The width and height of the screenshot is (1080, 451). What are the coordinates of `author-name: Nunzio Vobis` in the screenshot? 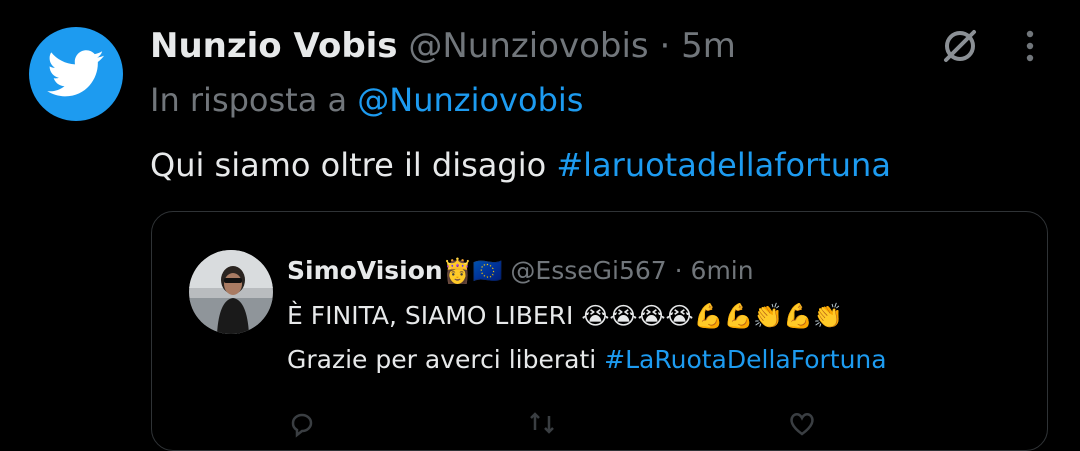 It's located at (274, 46).